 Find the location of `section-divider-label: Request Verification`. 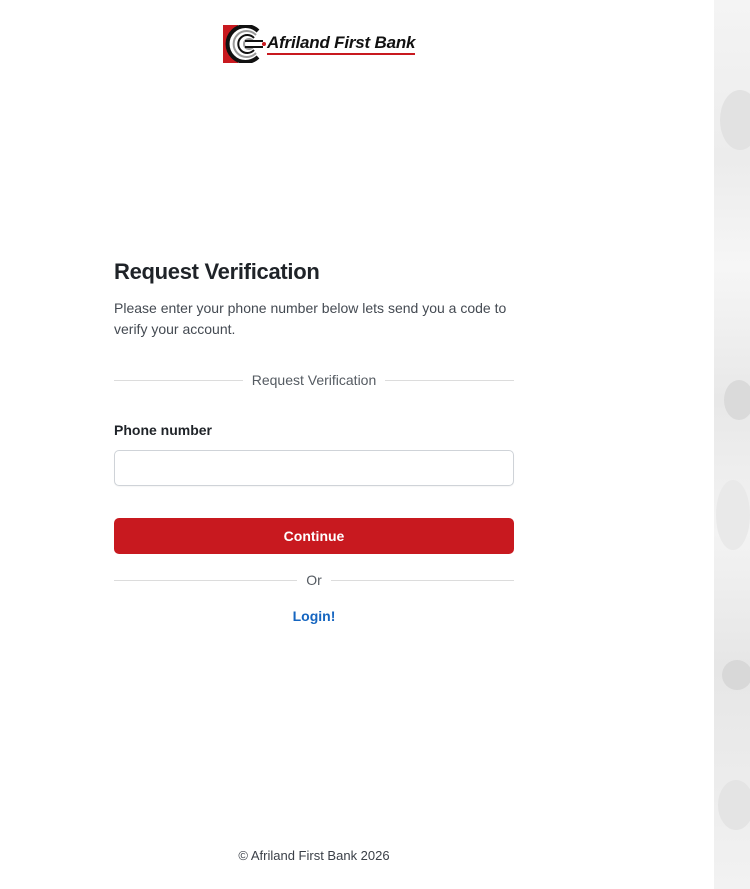

section-divider-label: Request Verification is located at coordinates (314, 380).